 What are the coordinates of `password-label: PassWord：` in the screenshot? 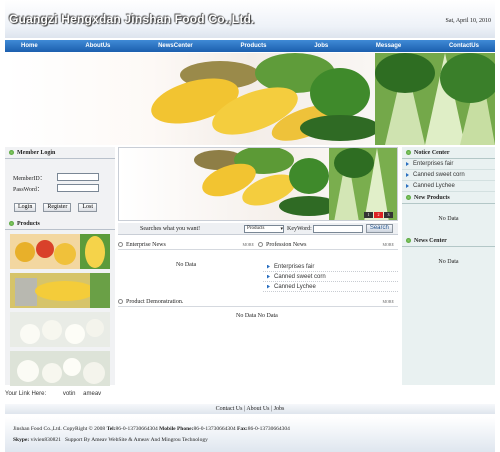 It's located at (28, 189).